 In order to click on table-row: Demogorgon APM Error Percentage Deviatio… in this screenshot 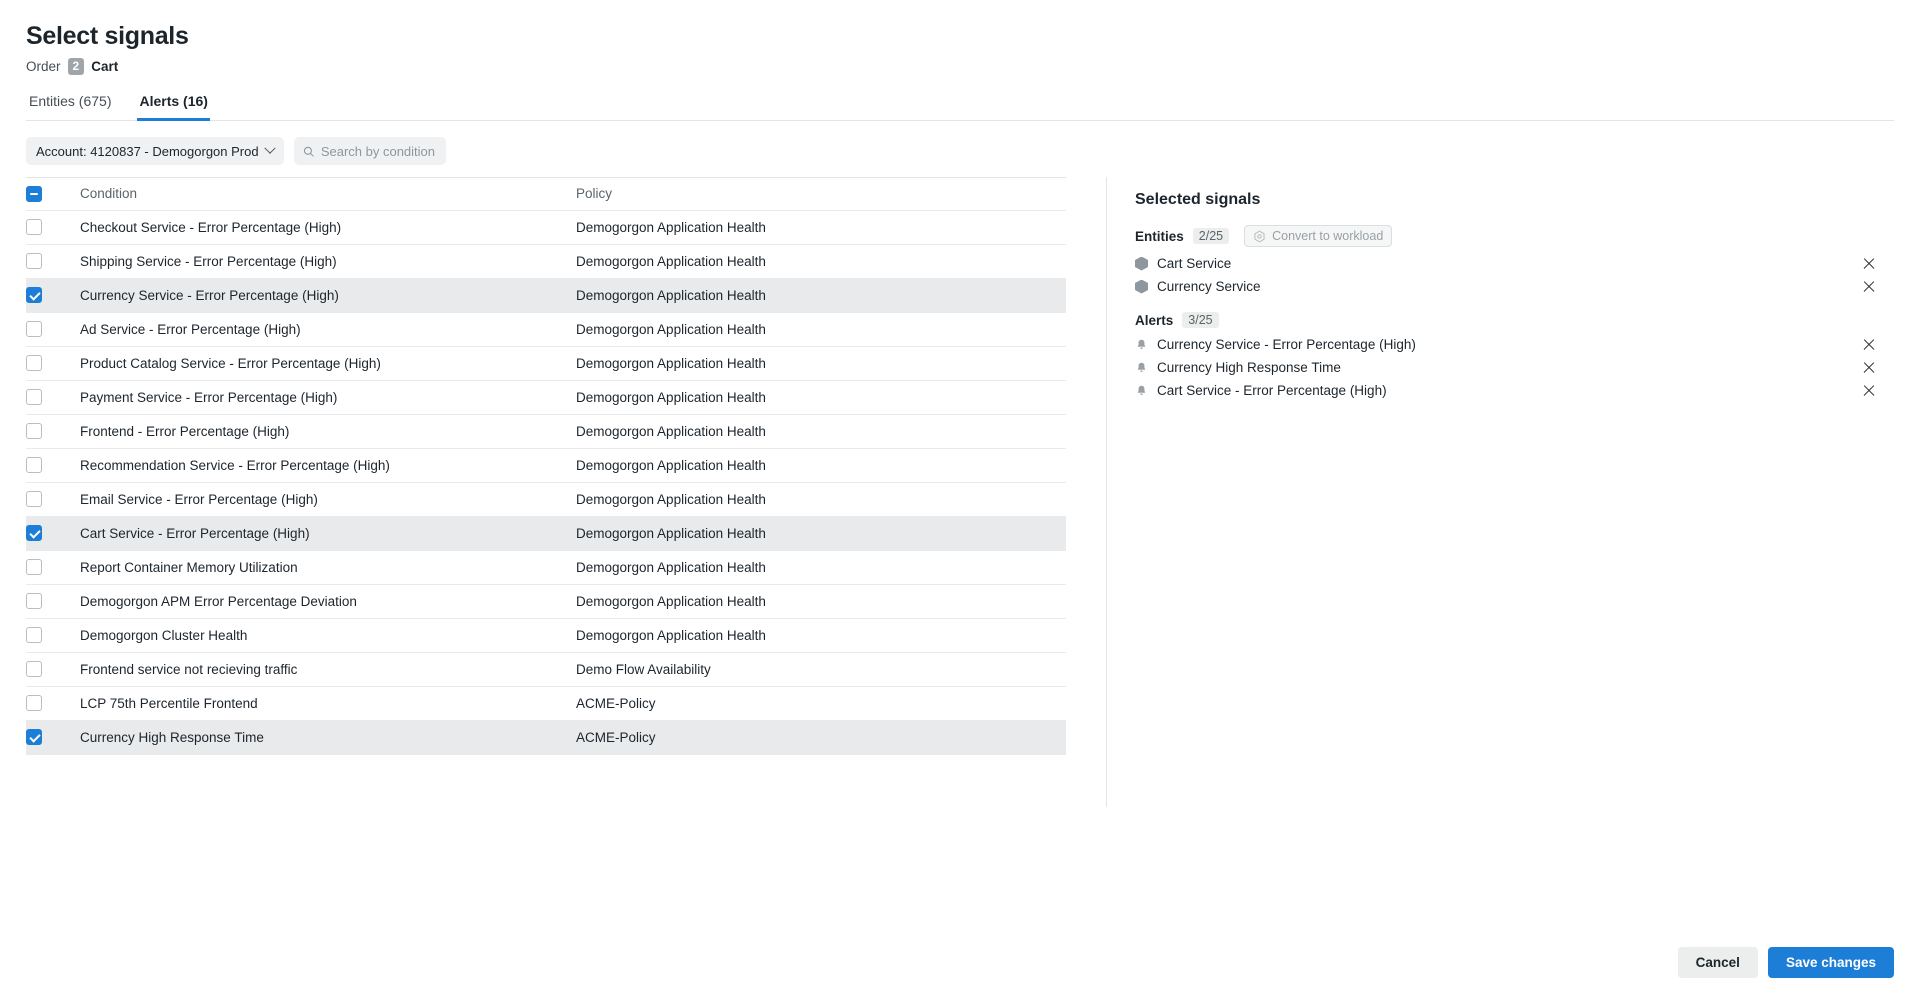, I will do `click(546, 601)`.